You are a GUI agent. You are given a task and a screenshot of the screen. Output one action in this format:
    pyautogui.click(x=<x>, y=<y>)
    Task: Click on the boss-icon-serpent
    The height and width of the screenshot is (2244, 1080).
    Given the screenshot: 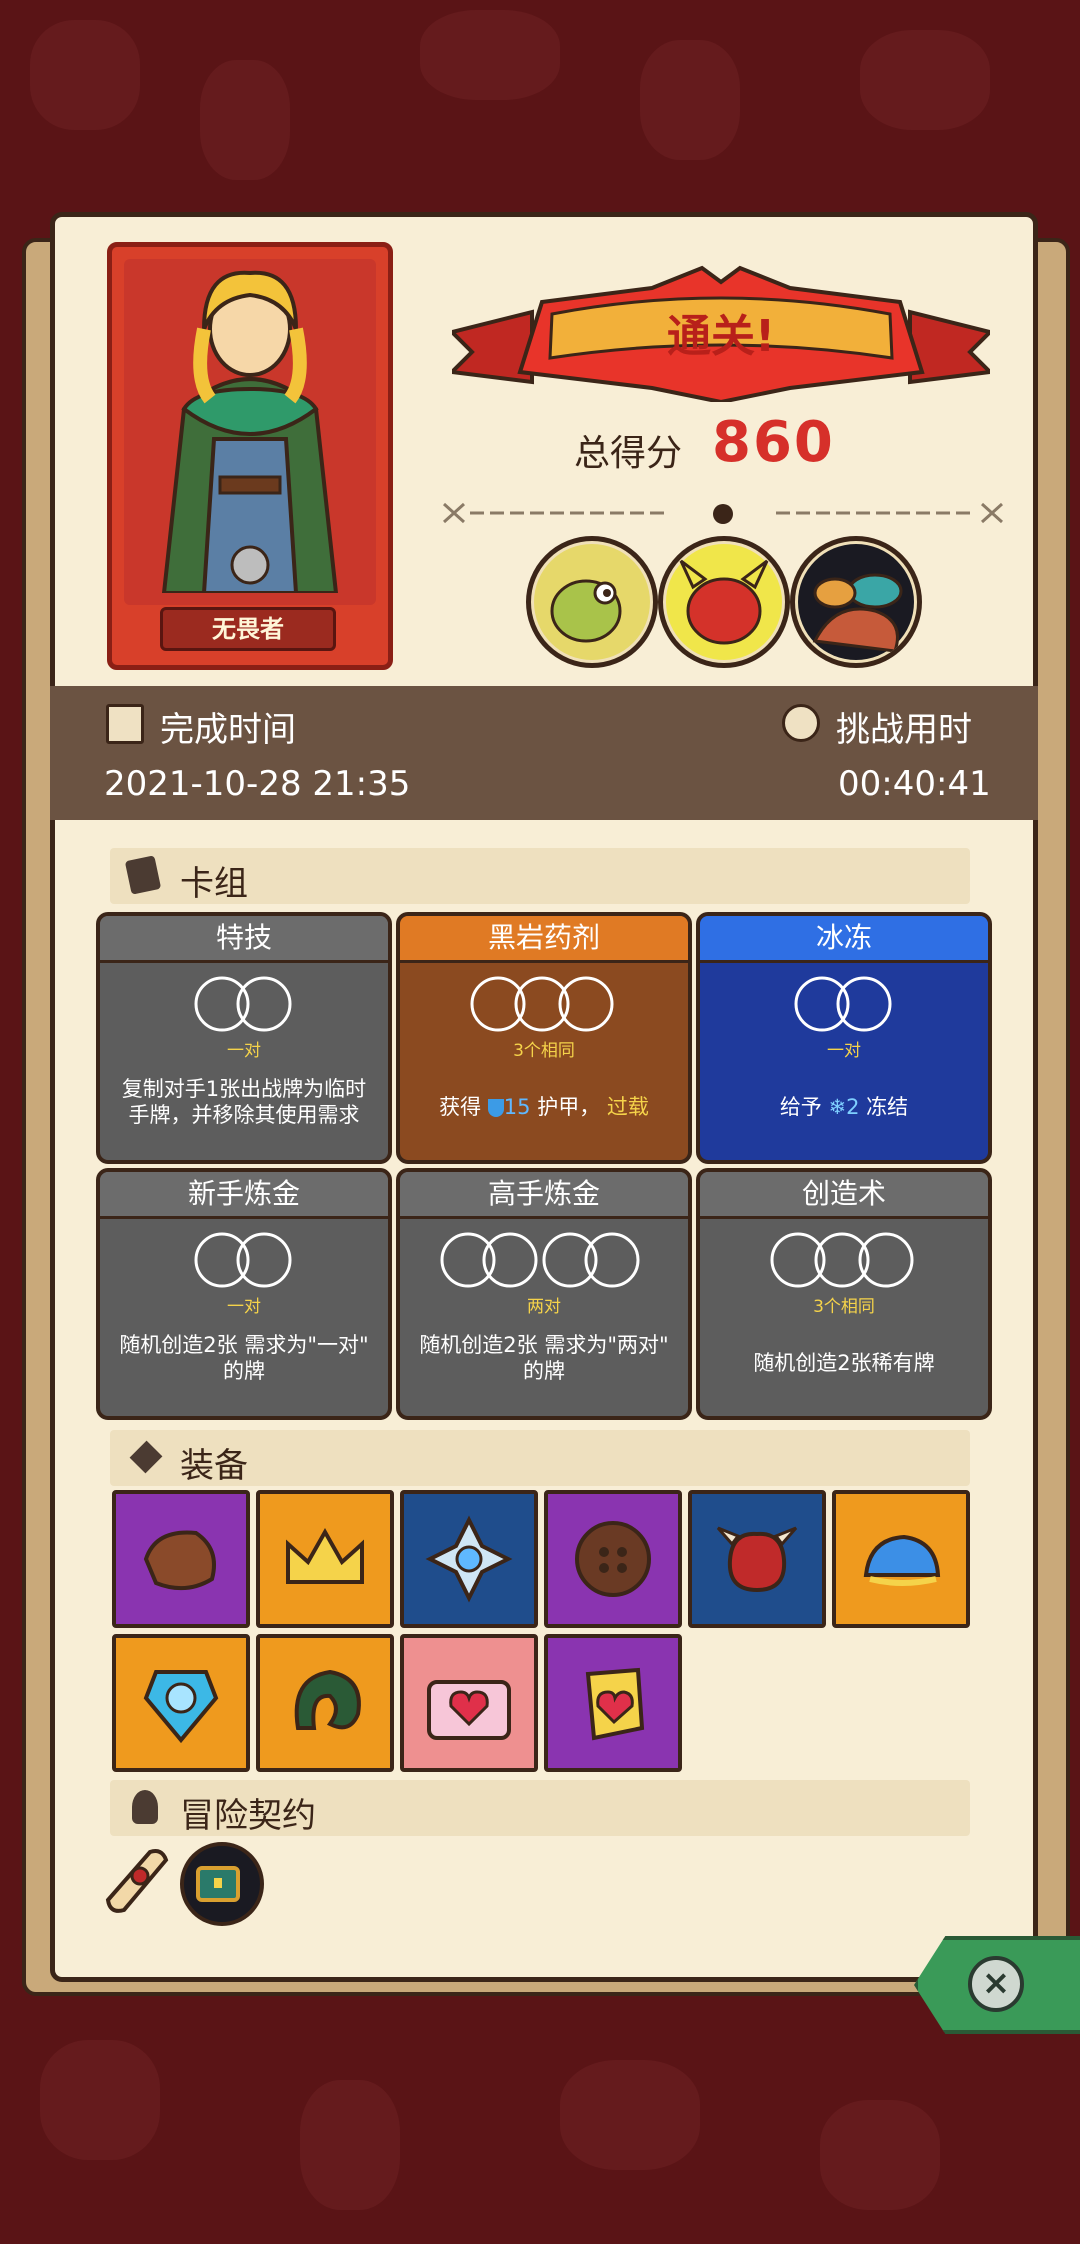 What is the action you would take?
    pyautogui.click(x=856, y=602)
    